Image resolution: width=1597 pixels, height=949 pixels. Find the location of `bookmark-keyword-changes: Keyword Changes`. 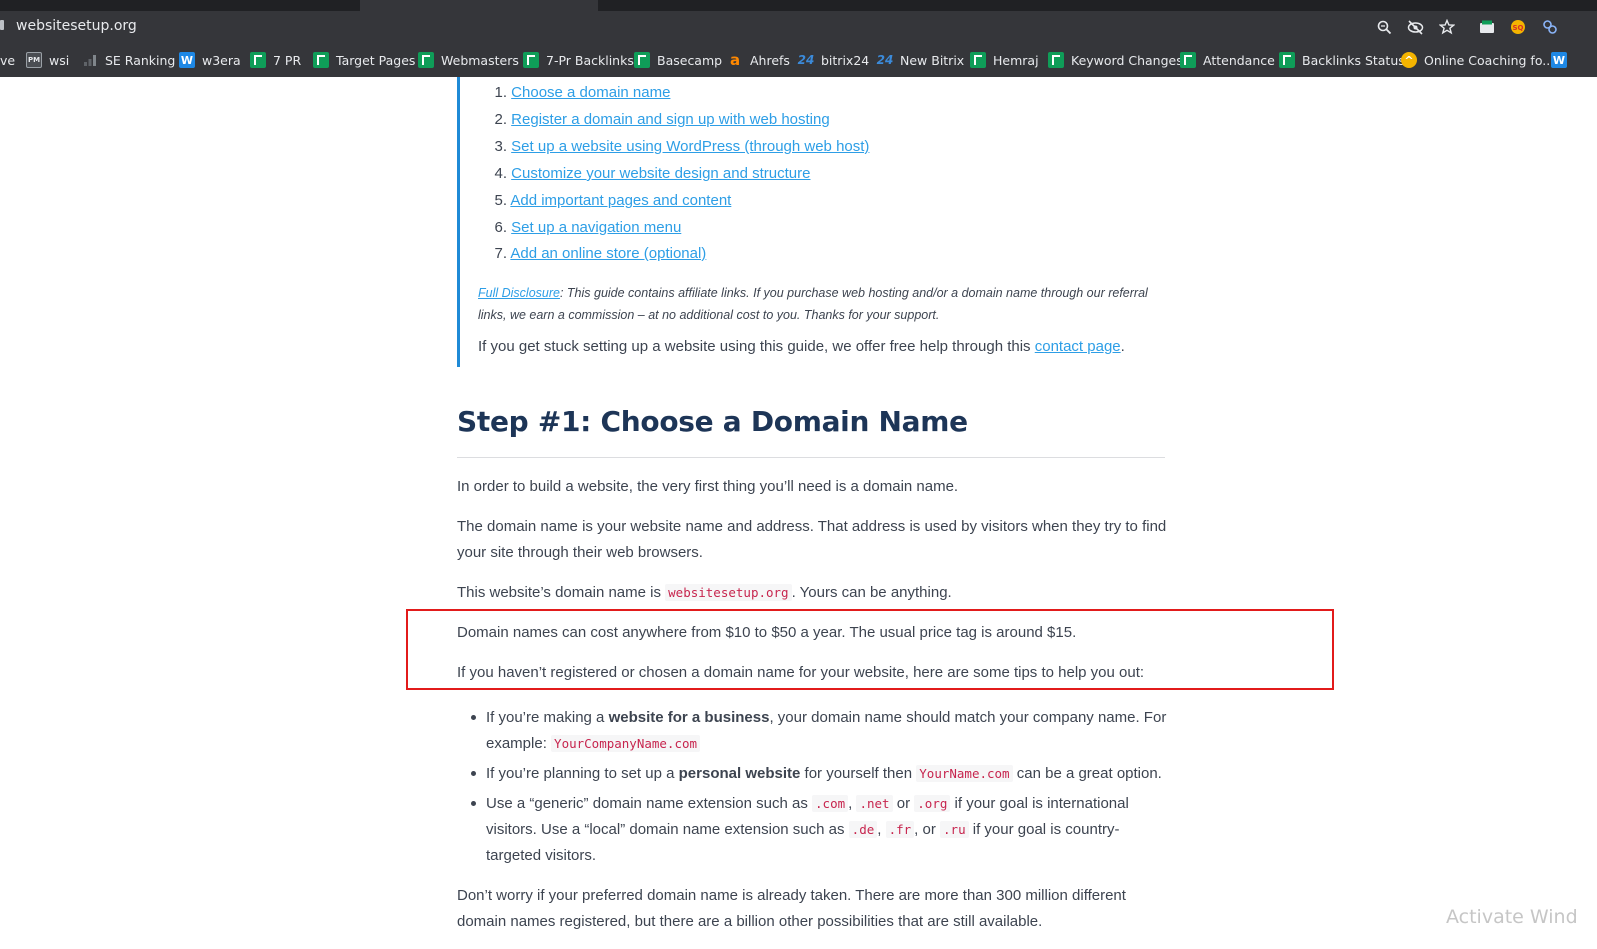

bookmark-keyword-changes: Keyword Changes is located at coordinates (1115, 60).